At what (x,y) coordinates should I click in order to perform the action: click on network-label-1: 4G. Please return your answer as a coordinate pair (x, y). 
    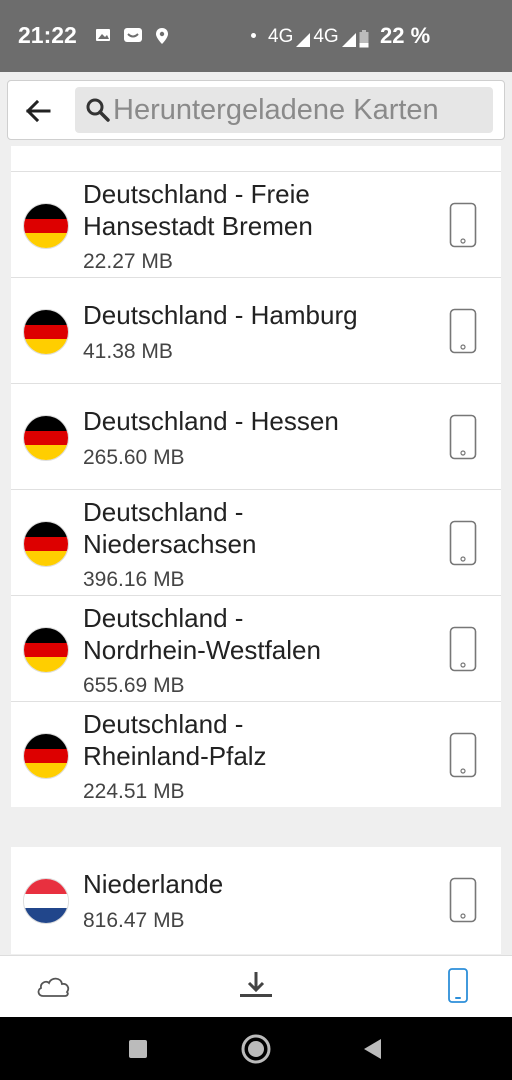
    Looking at the image, I should click on (281, 36).